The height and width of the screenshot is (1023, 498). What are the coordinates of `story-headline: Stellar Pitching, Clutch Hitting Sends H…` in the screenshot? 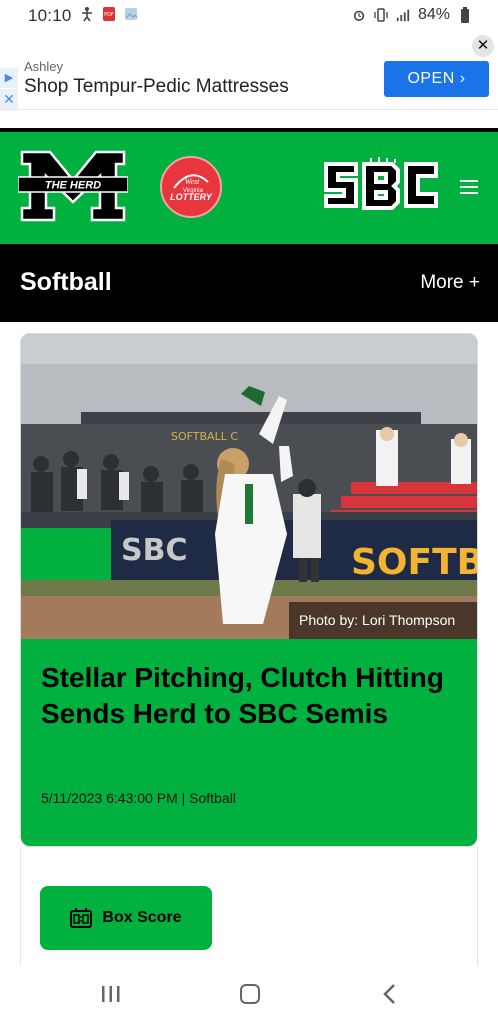 It's located at (251, 696).